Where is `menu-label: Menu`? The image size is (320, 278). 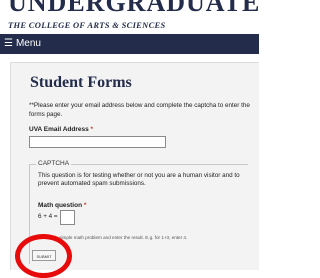
menu-label: Menu is located at coordinates (28, 43).